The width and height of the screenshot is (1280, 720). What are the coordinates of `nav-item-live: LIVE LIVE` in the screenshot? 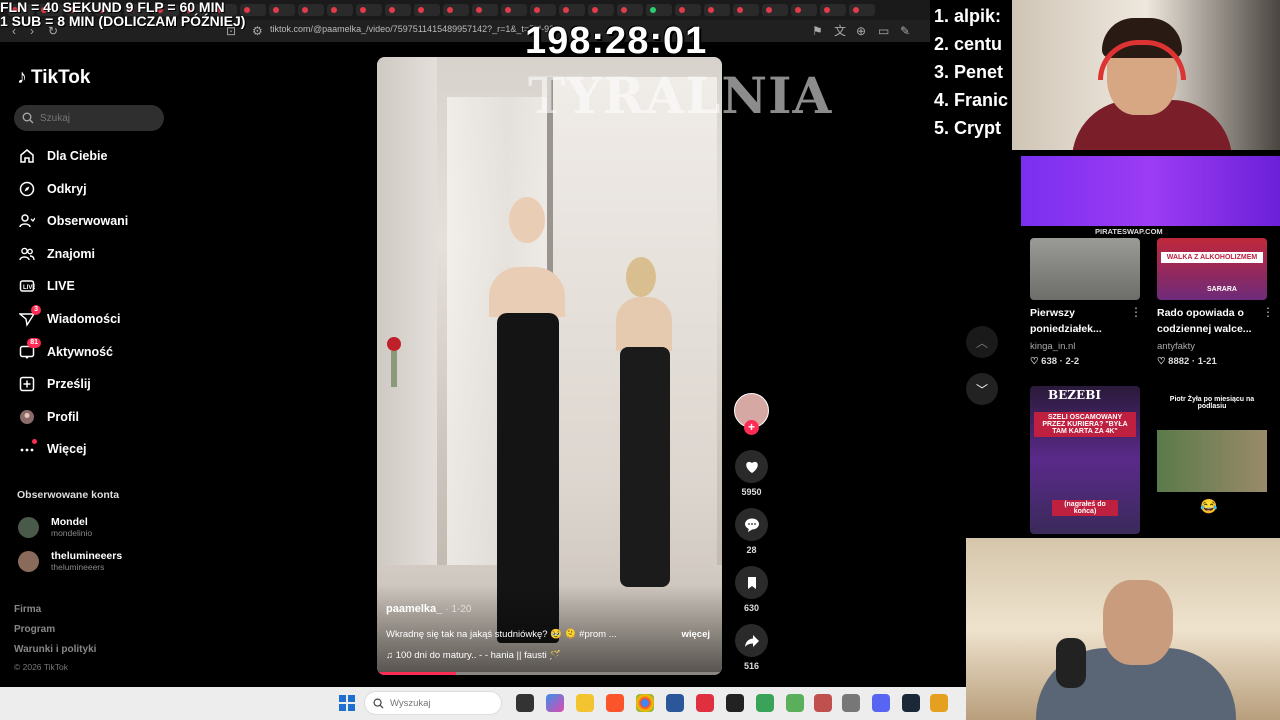 It's located at (46, 286).